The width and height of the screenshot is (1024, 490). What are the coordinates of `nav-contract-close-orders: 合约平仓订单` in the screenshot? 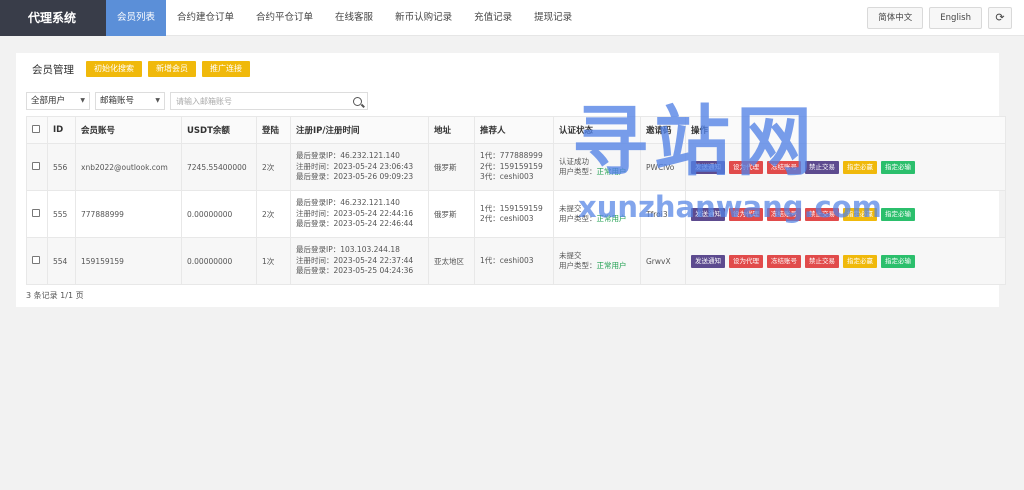 It's located at (284, 18).